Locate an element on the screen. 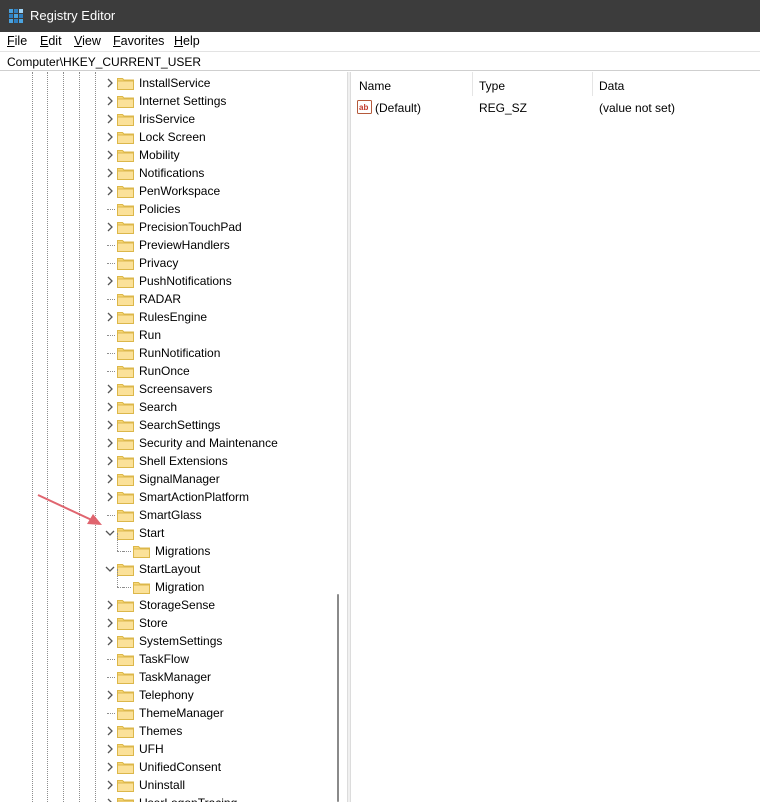 This screenshot has height=802, width=760. tree-node: Policies is located at coordinates (165, 209).